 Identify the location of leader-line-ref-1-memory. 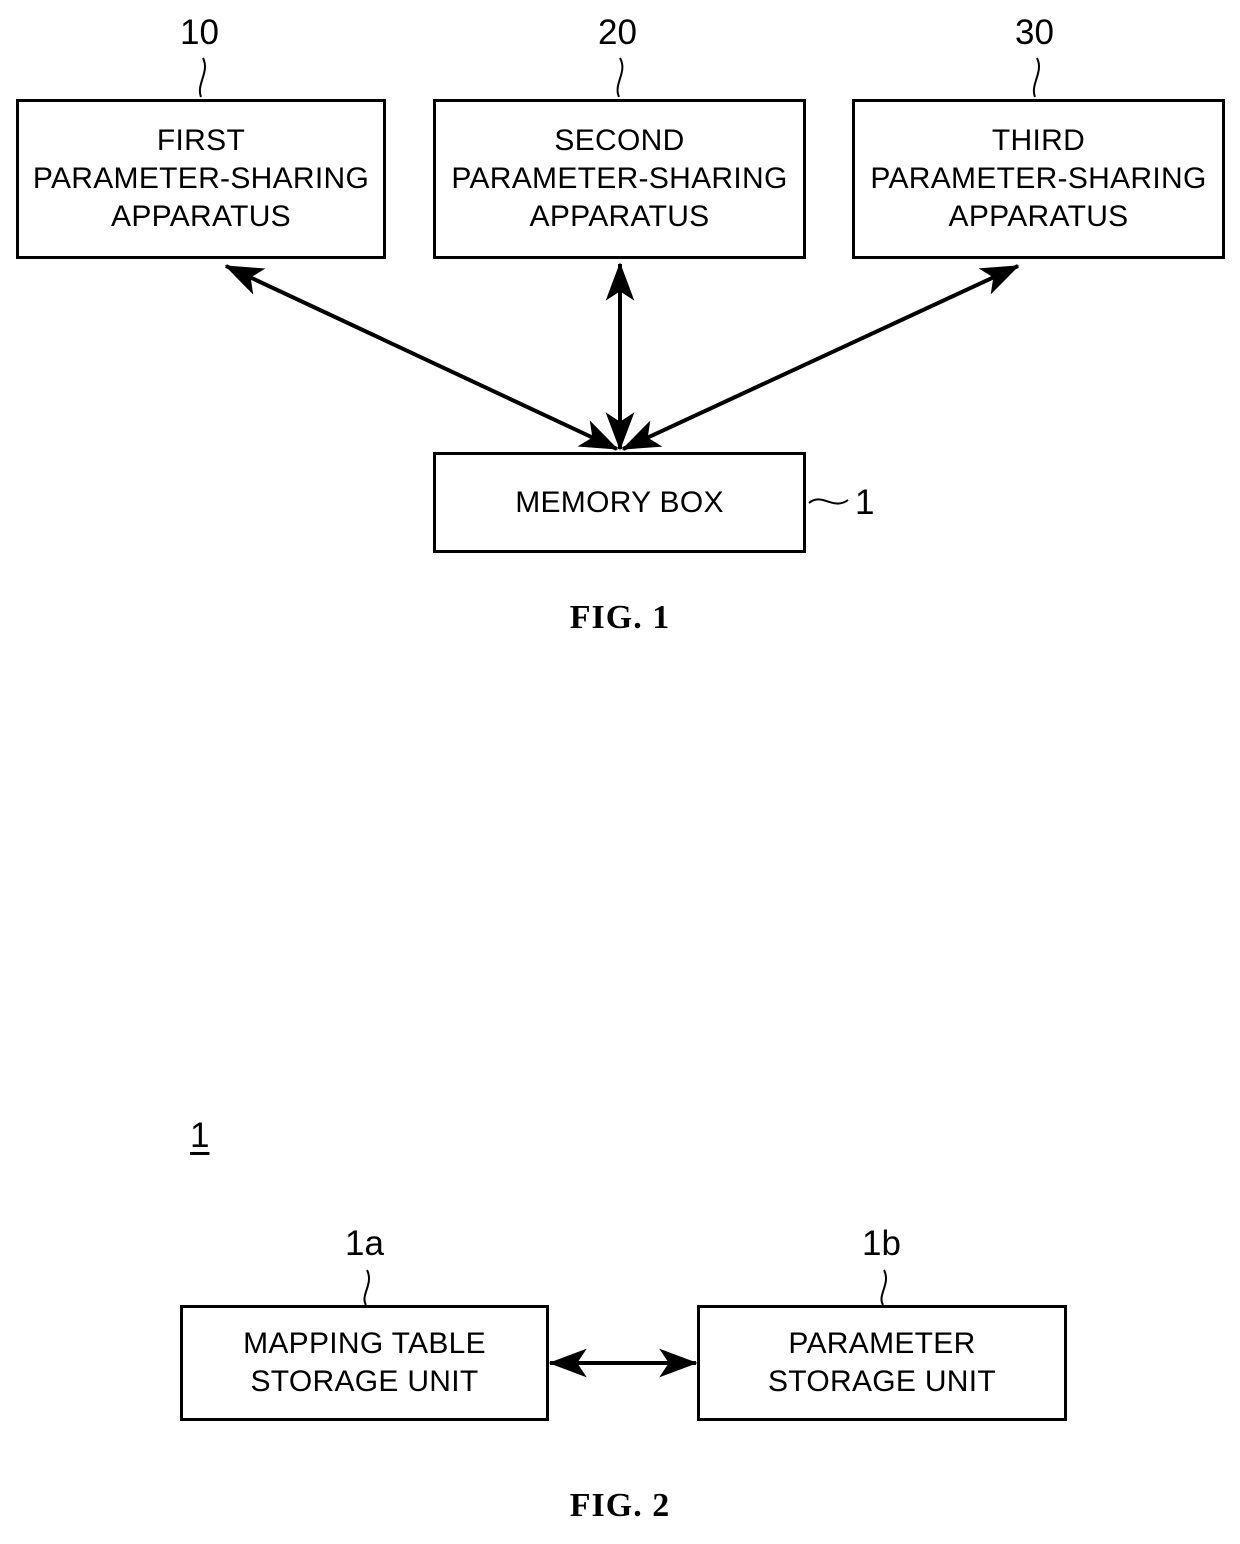
(828, 501).